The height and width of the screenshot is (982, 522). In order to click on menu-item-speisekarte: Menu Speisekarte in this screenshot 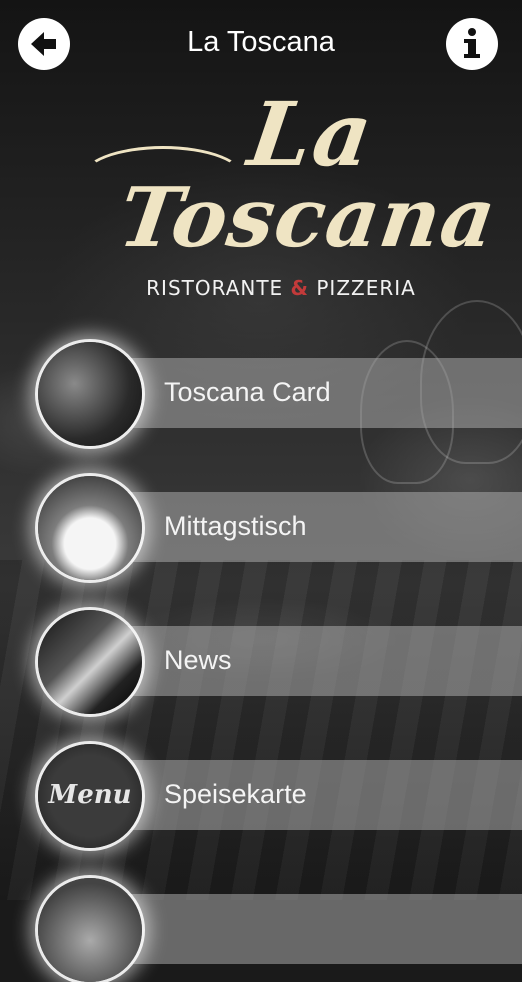, I will do `click(261, 795)`.